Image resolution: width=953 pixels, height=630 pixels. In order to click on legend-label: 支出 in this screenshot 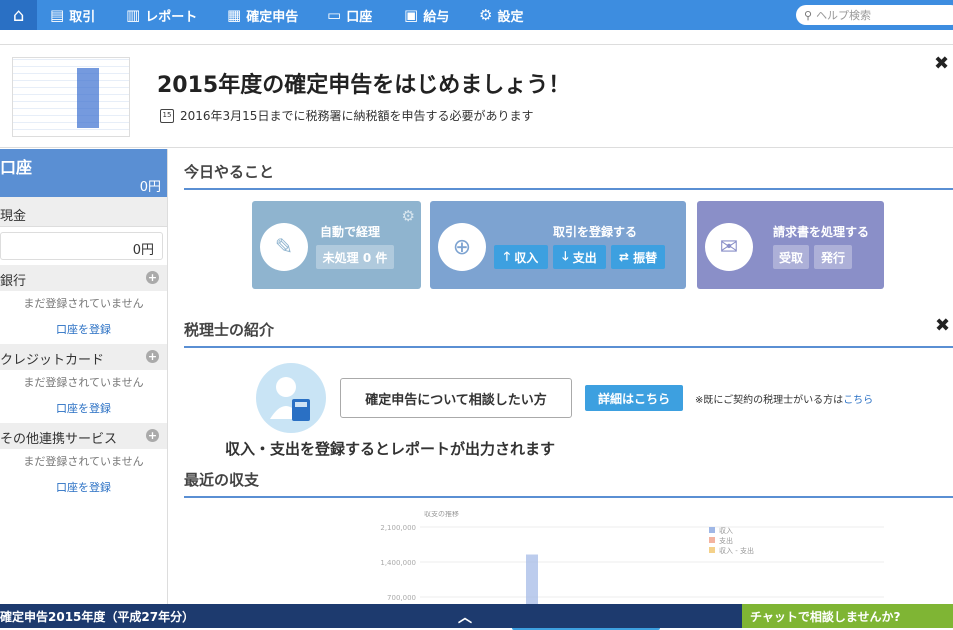, I will do `click(726, 540)`.